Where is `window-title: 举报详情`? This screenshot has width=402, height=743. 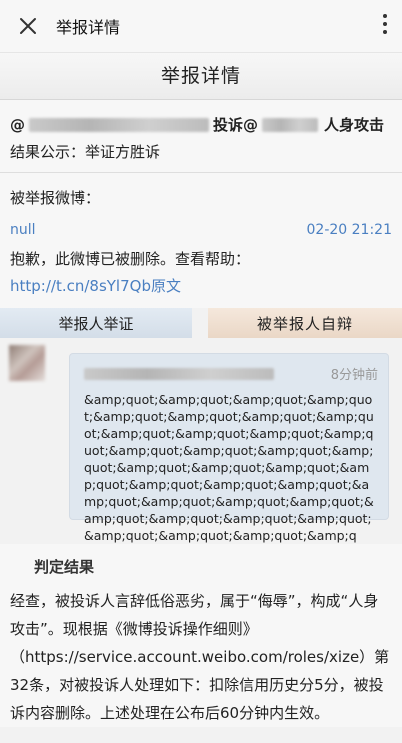
window-title: 举报详情 is located at coordinates (88, 27).